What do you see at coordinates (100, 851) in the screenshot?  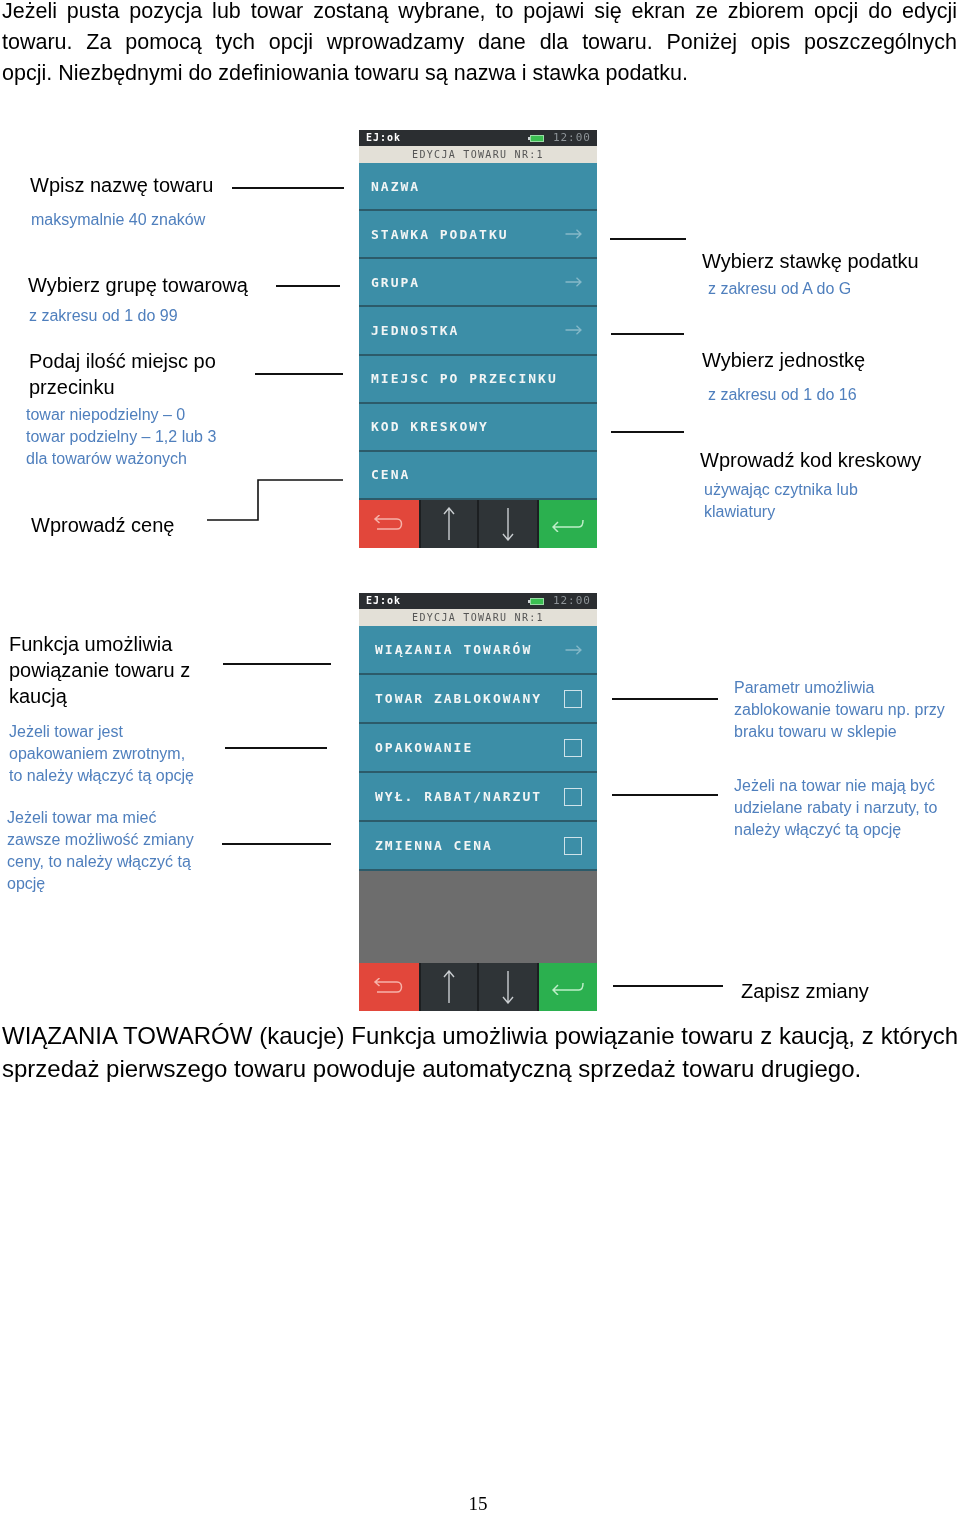 I see `annotation-note: Jeżeli towar ma mieć zawsze możliwość zmiany ceny, to należy włączyć tą opcję` at bounding box center [100, 851].